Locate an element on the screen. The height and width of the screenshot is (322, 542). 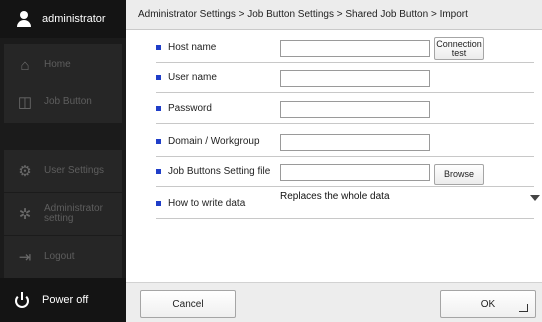
user-icon is located at coordinates (24, 19).